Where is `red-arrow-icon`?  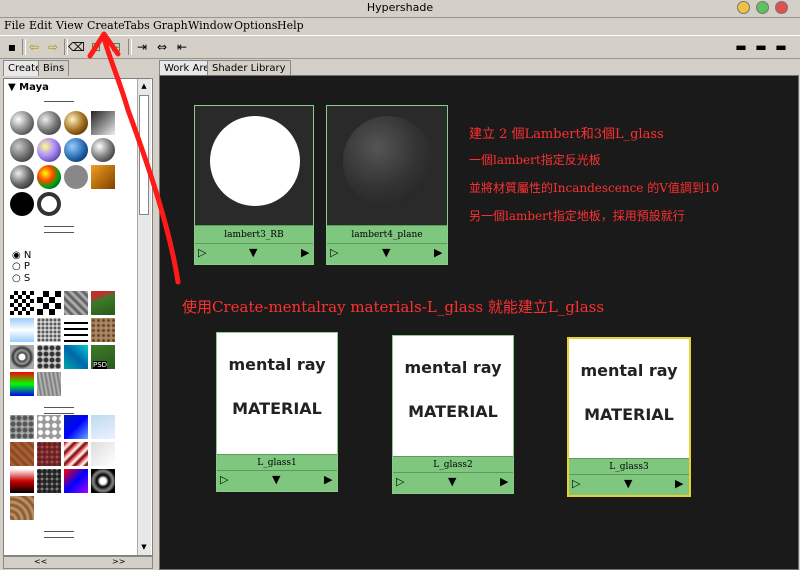 red-arrow-icon is located at coordinates (134, 158).